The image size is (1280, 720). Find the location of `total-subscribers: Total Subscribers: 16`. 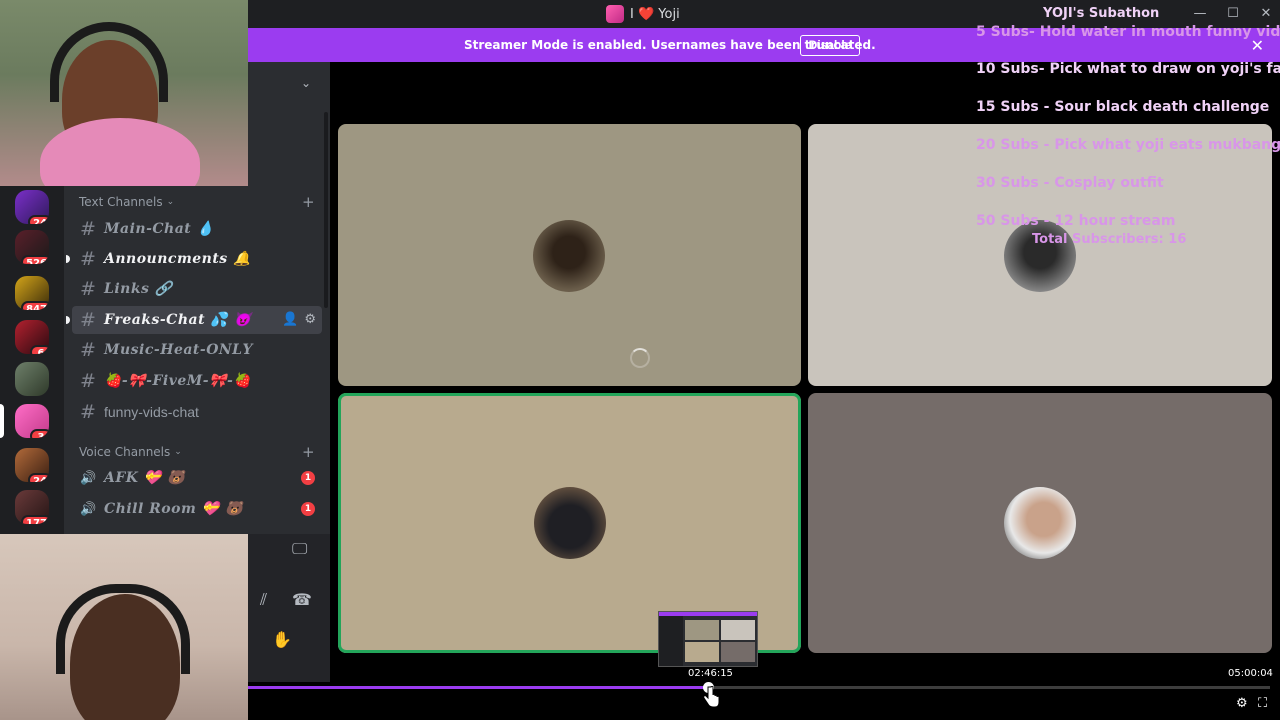

total-subscribers: Total Subscribers: 16 is located at coordinates (1109, 239).